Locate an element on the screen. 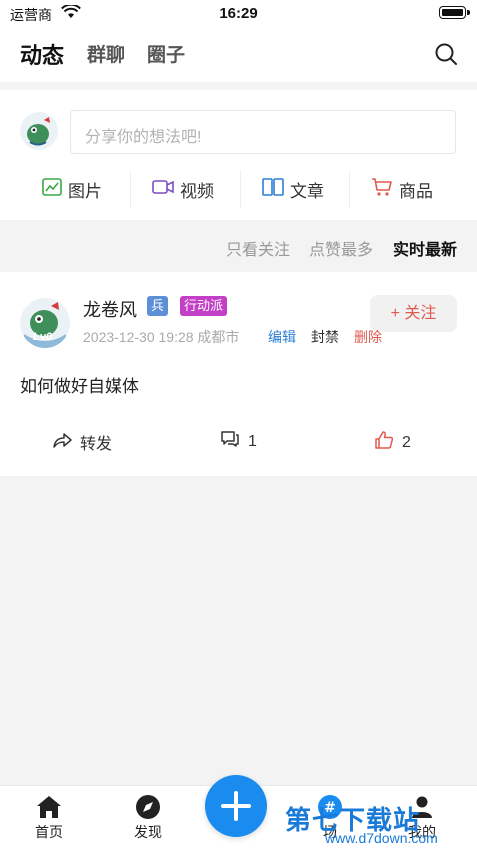  avatar-level: Lv0 is located at coordinates (42, 337).